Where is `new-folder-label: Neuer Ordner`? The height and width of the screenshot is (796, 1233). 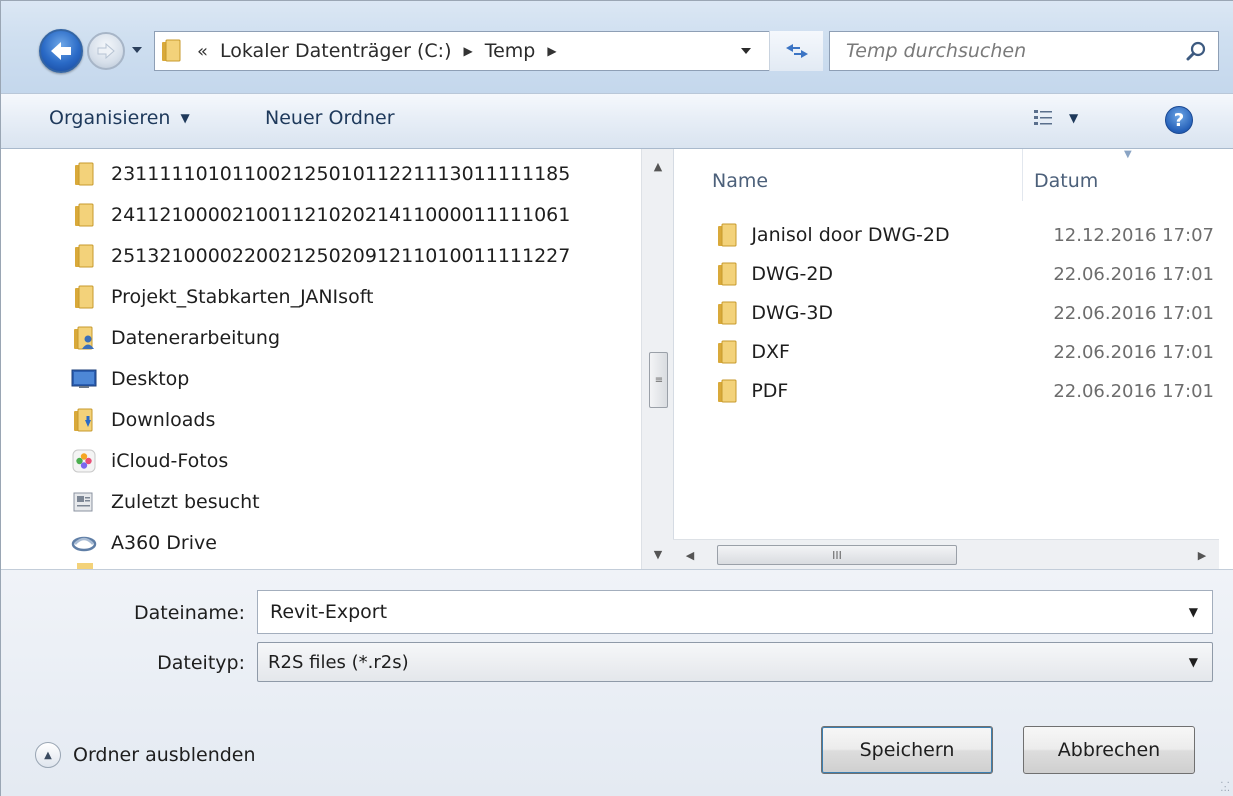 new-folder-label: Neuer Ordner is located at coordinates (330, 118).